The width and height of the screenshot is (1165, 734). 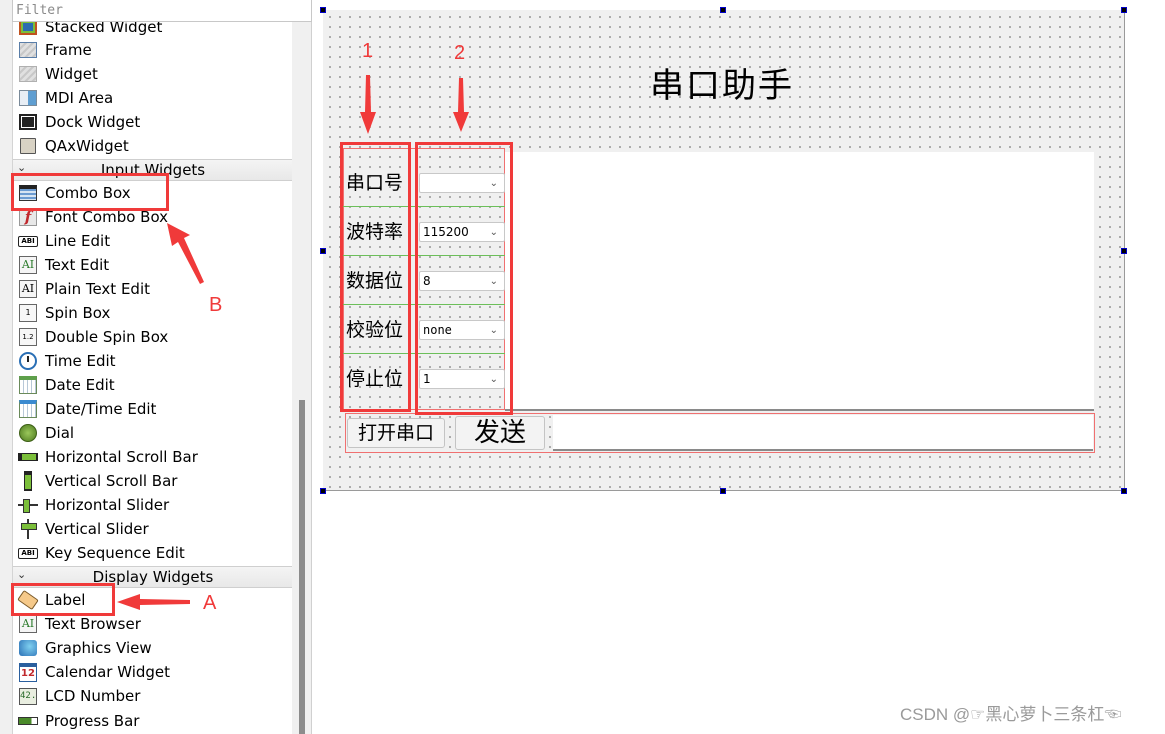 What do you see at coordinates (185, 253) in the screenshot?
I see `arrow-to-font-combo-box` at bounding box center [185, 253].